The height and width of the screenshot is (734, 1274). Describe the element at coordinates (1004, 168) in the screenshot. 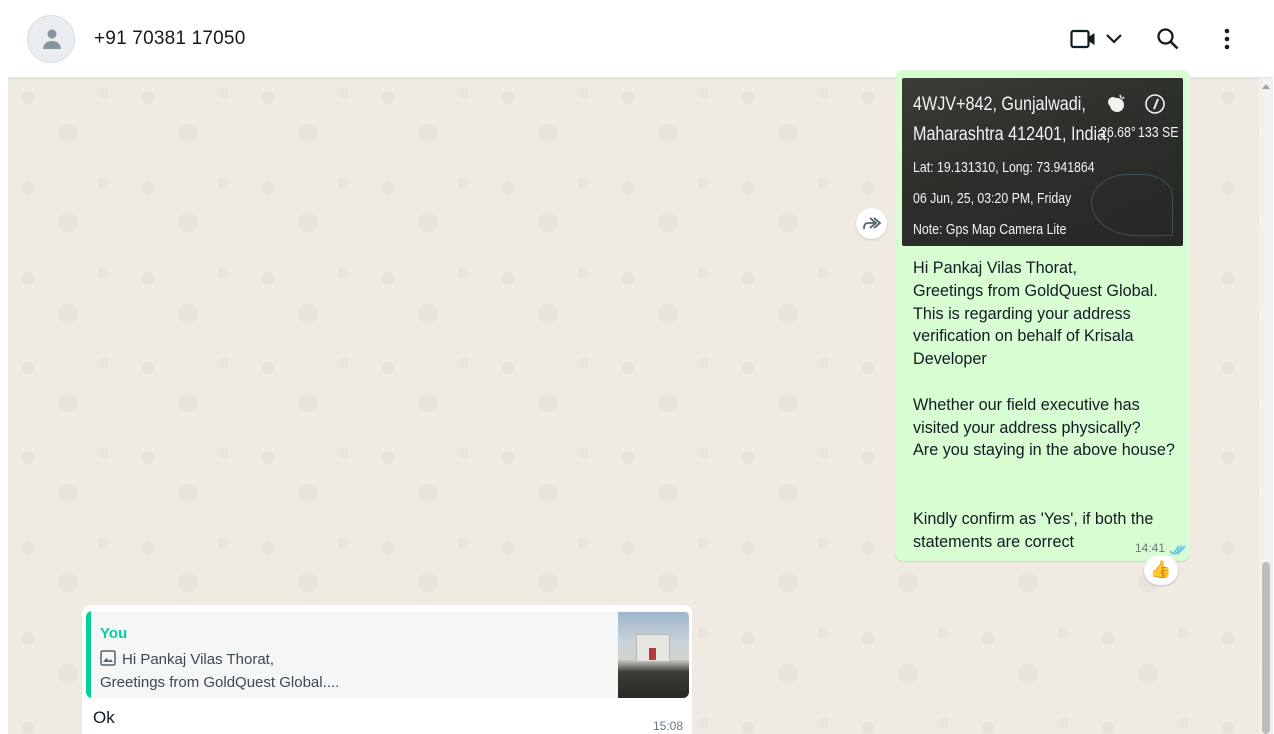

I see `geo-coordinates: Lat: 19.131310, Long: 73.941864` at that location.